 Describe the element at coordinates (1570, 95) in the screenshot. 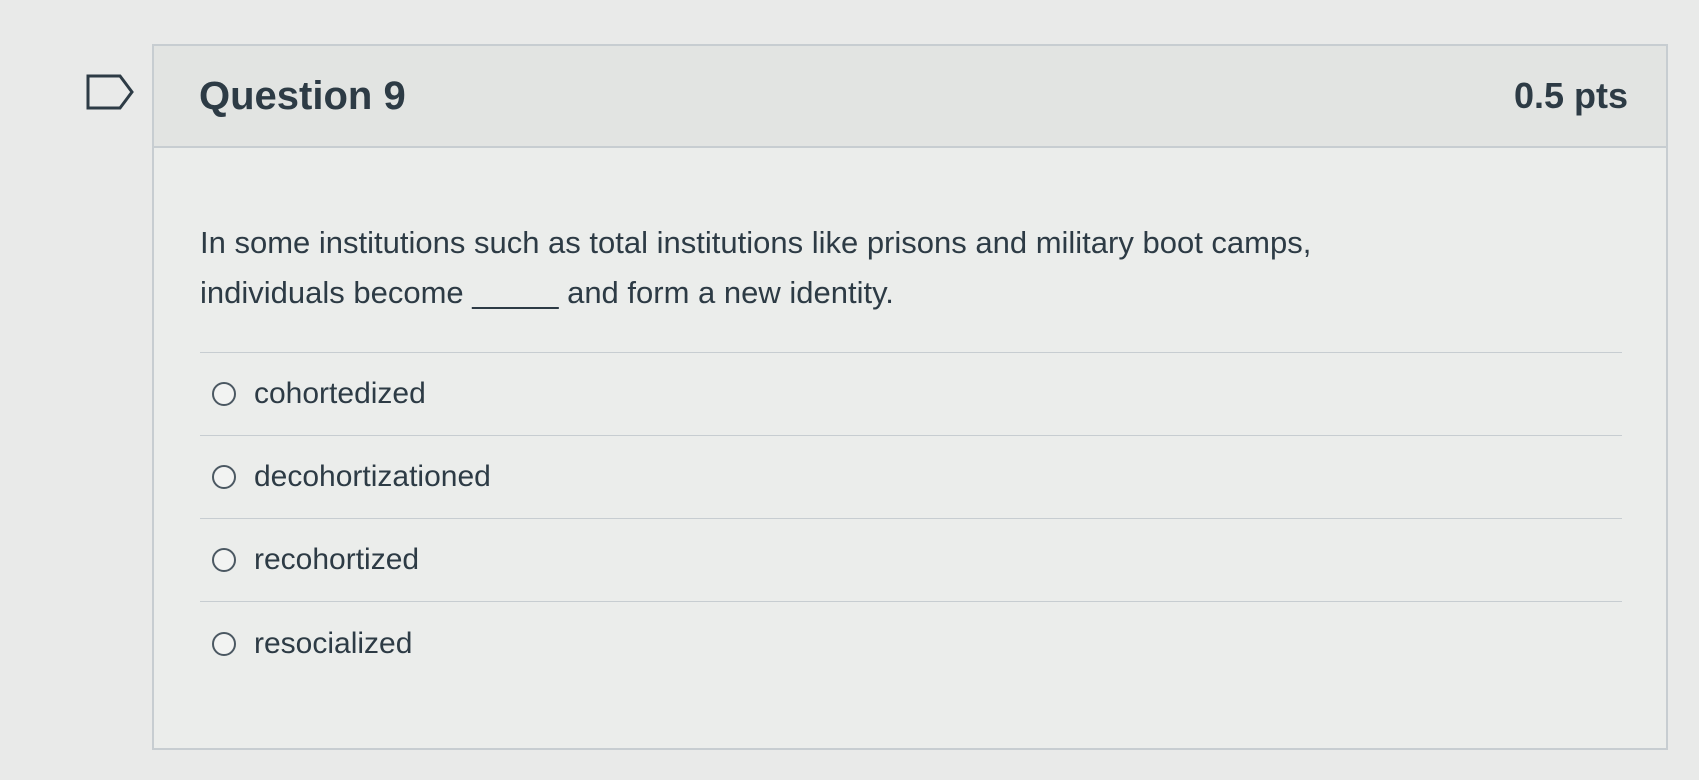

I see `question-points: 0.5 pts` at that location.